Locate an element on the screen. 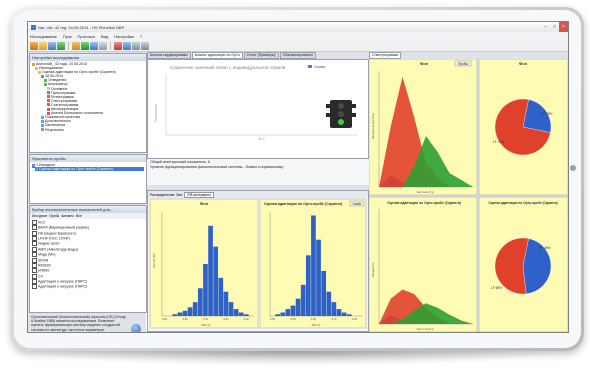 Image resolution: width=590 pixels, height=370 pixels. print-icon is located at coordinates (103, 45).